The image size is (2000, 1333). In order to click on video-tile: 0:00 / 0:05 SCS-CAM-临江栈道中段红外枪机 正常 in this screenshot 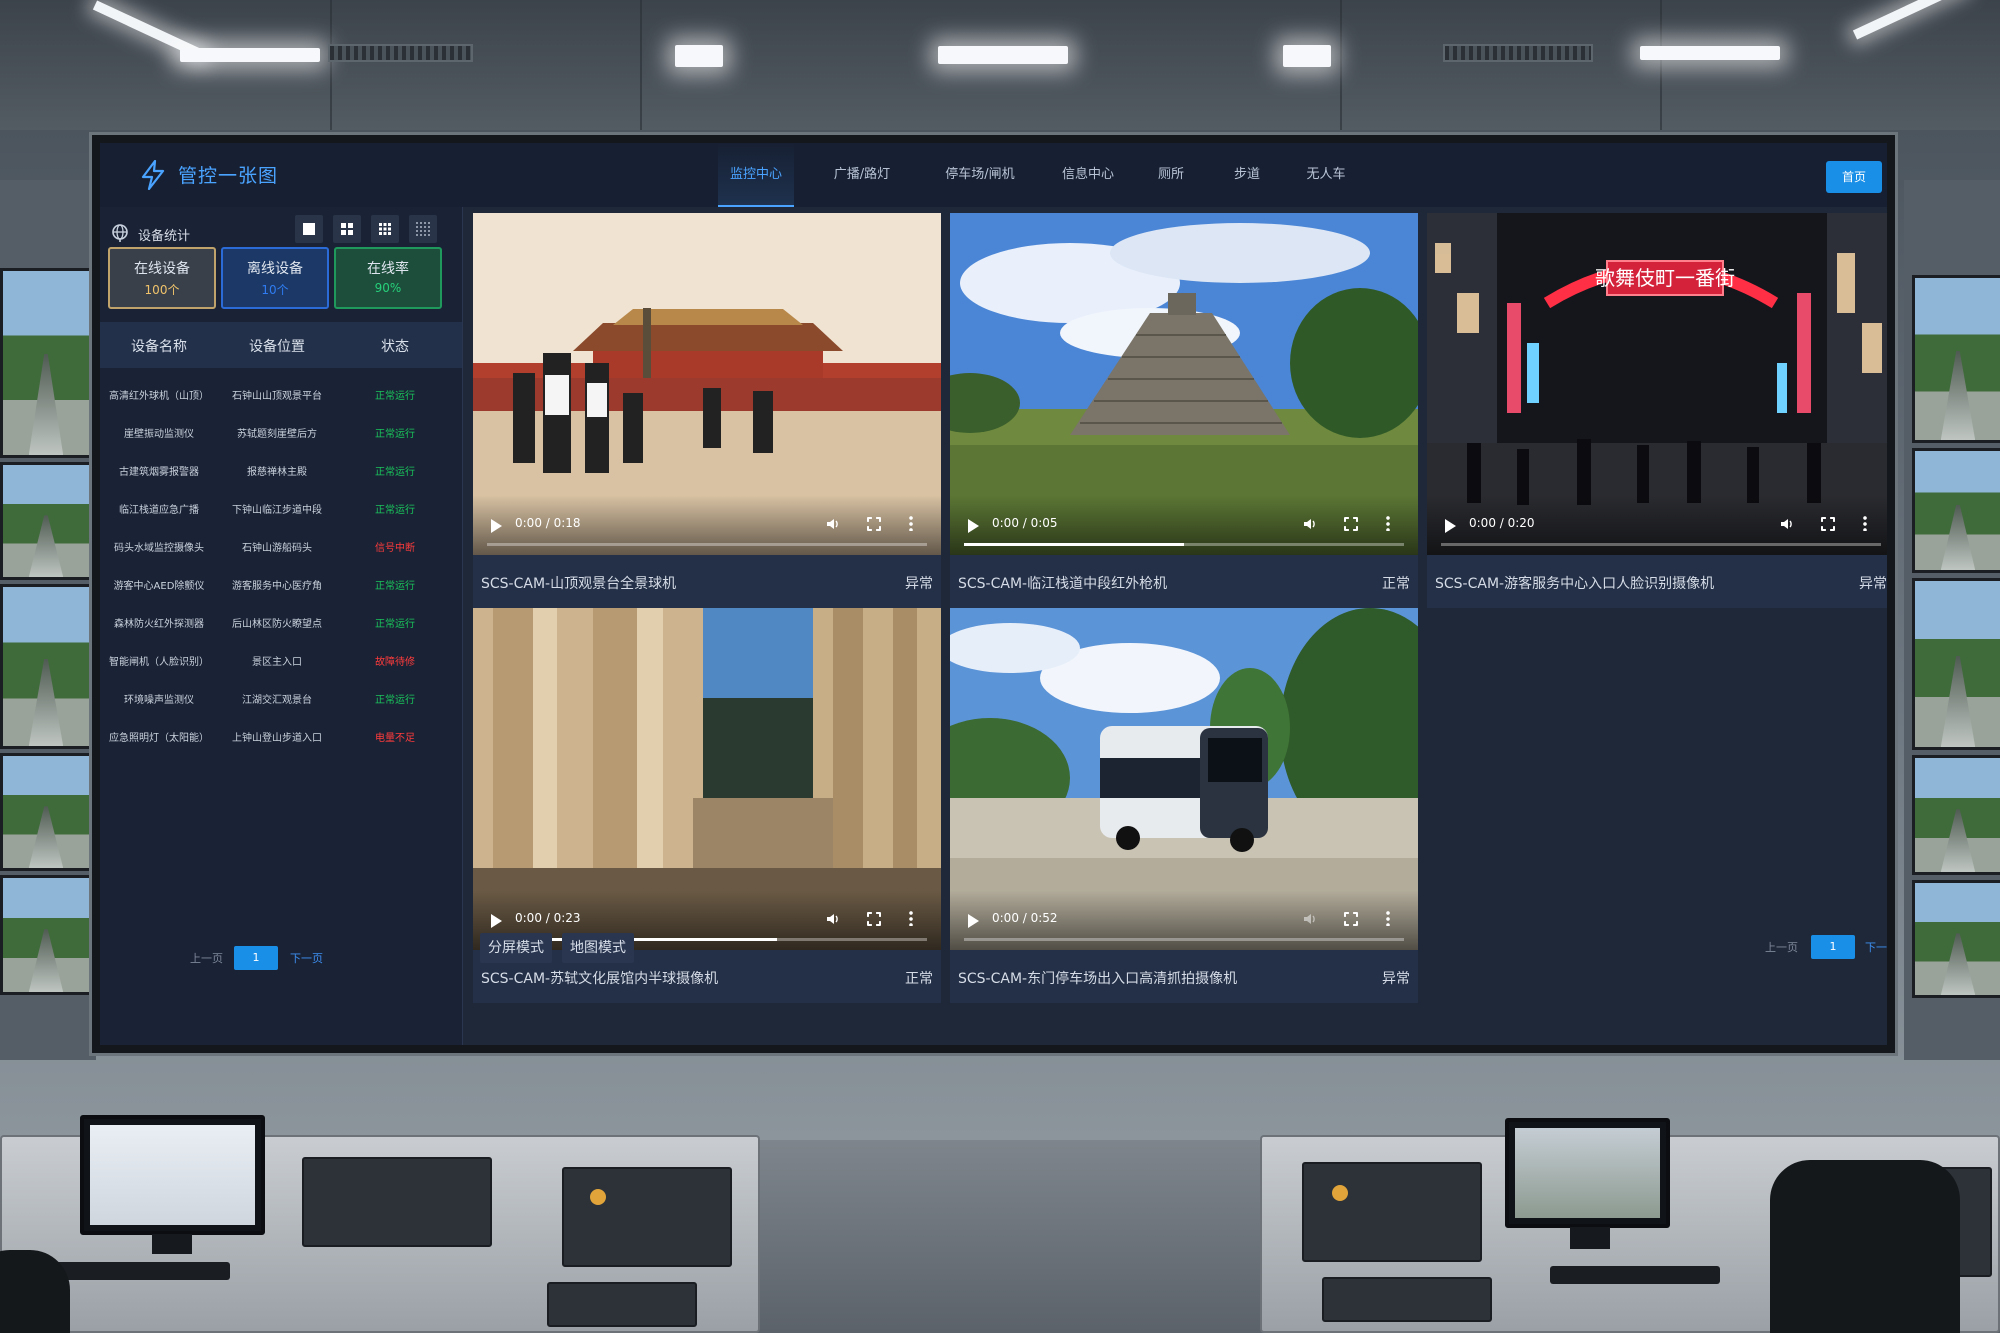, I will do `click(1184, 410)`.